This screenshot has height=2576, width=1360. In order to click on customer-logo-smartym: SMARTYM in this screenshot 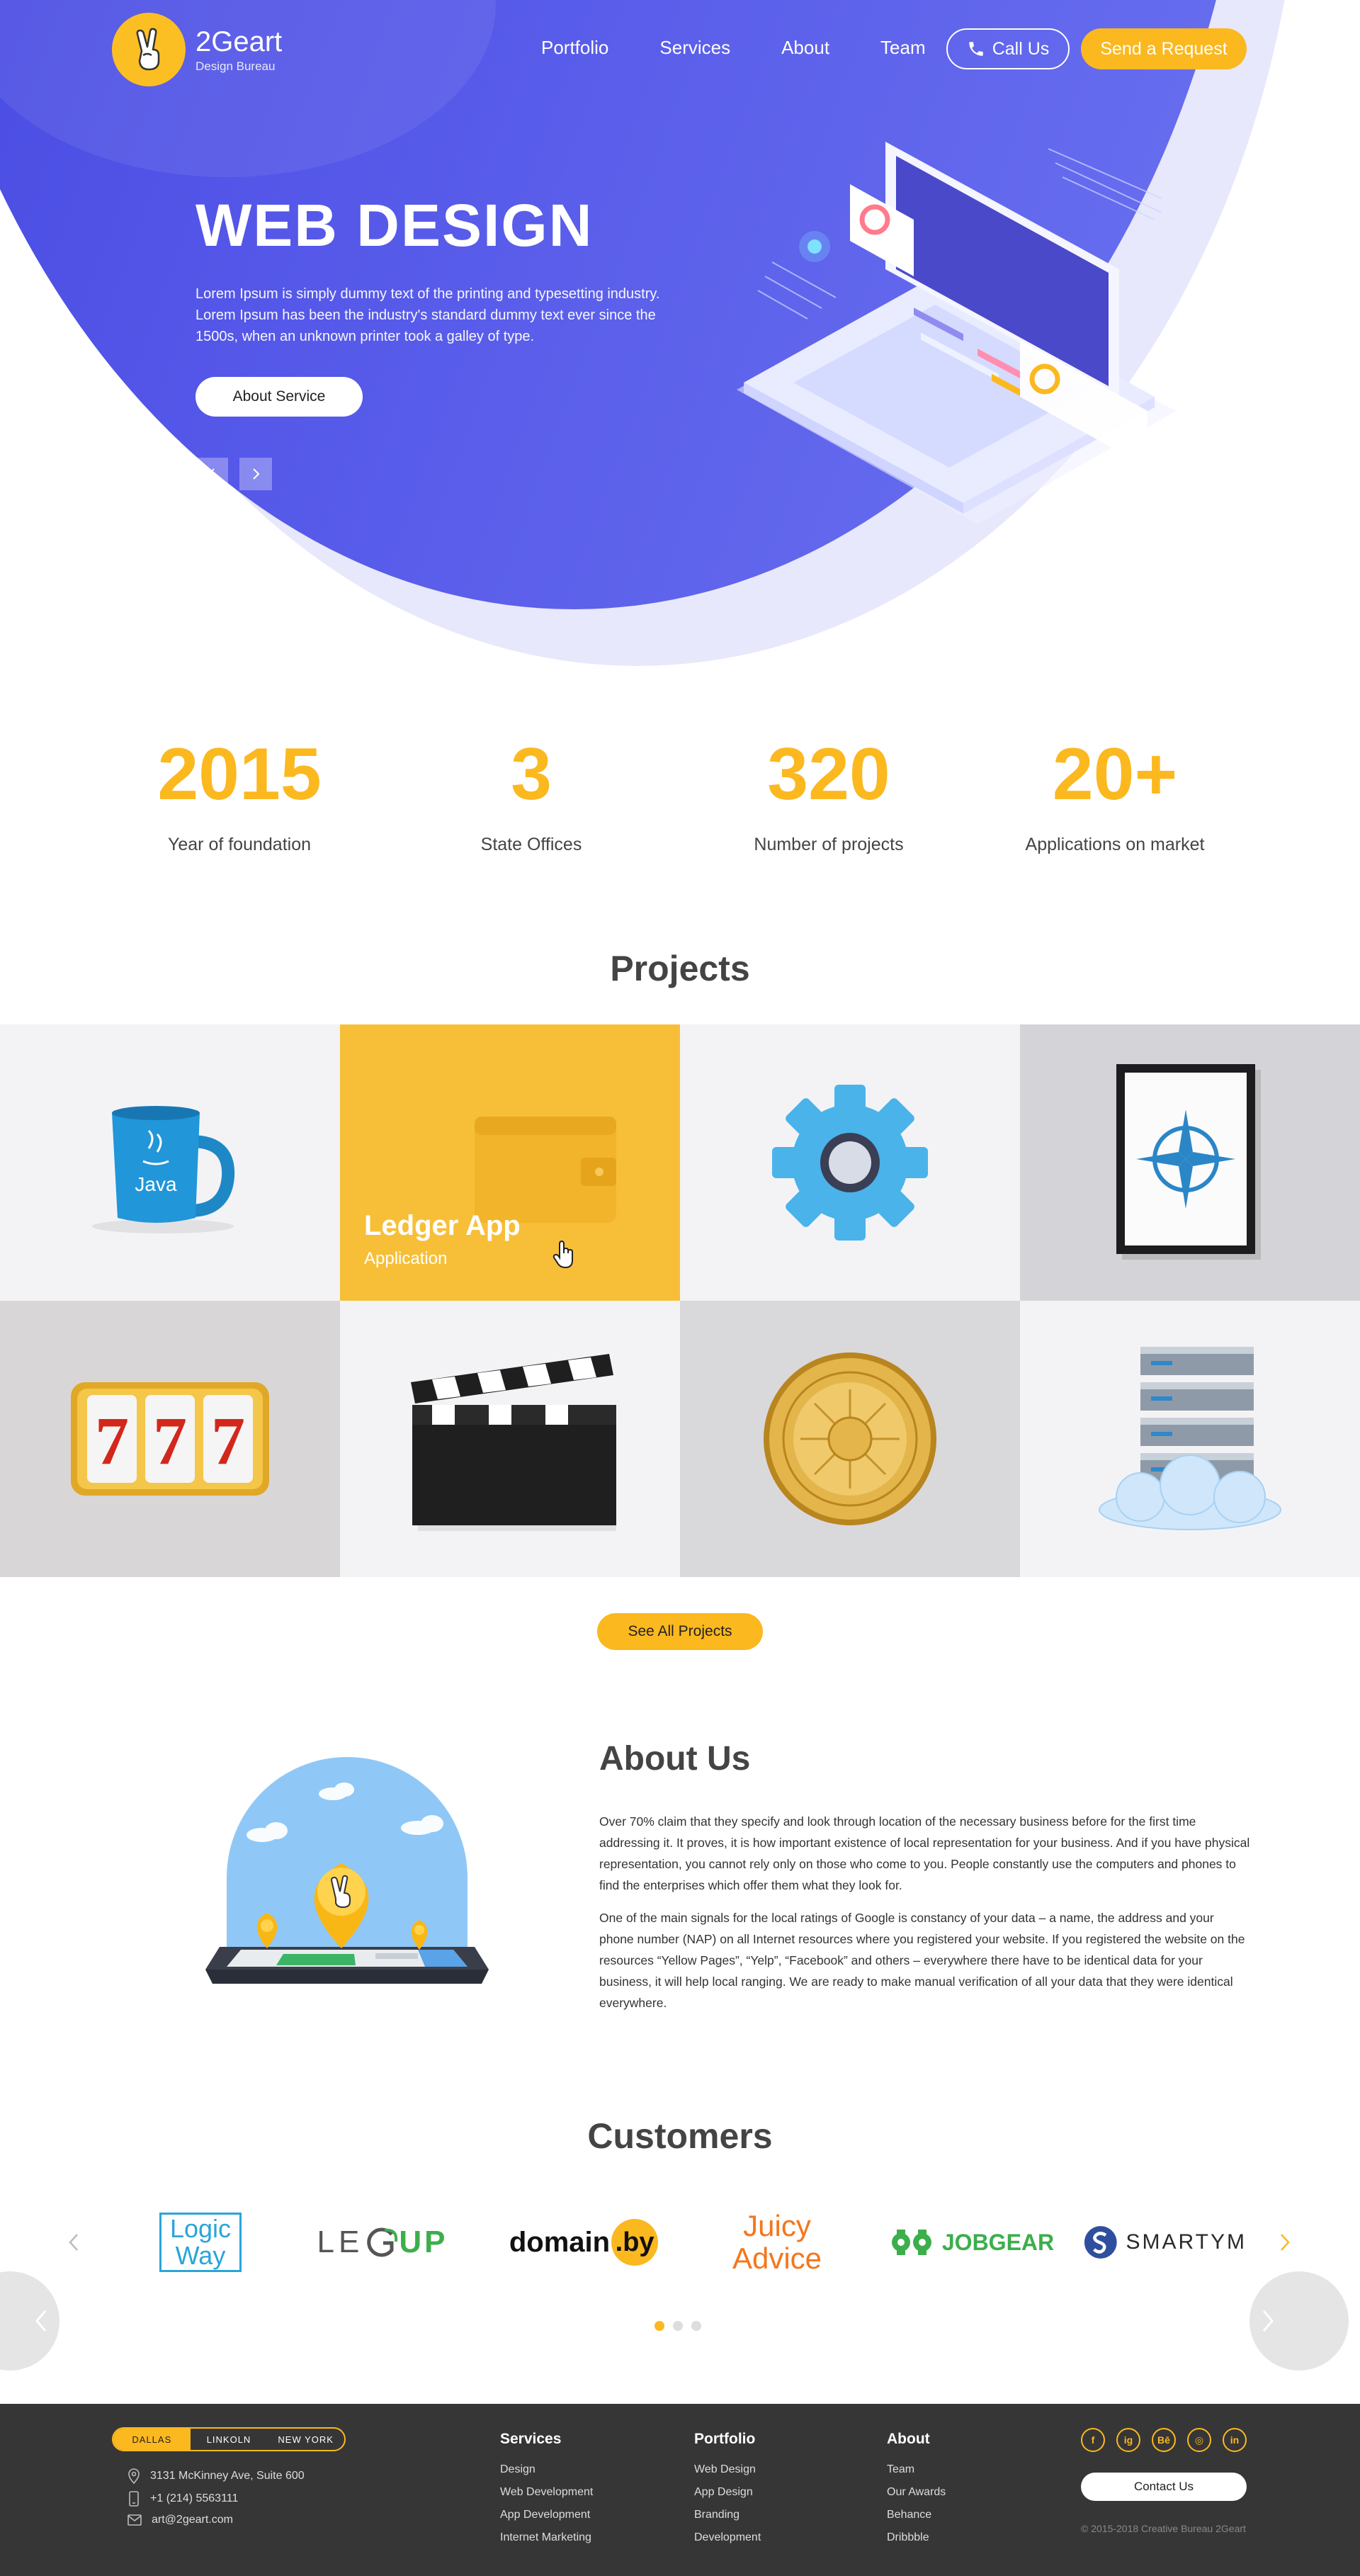, I will do `click(1166, 2242)`.